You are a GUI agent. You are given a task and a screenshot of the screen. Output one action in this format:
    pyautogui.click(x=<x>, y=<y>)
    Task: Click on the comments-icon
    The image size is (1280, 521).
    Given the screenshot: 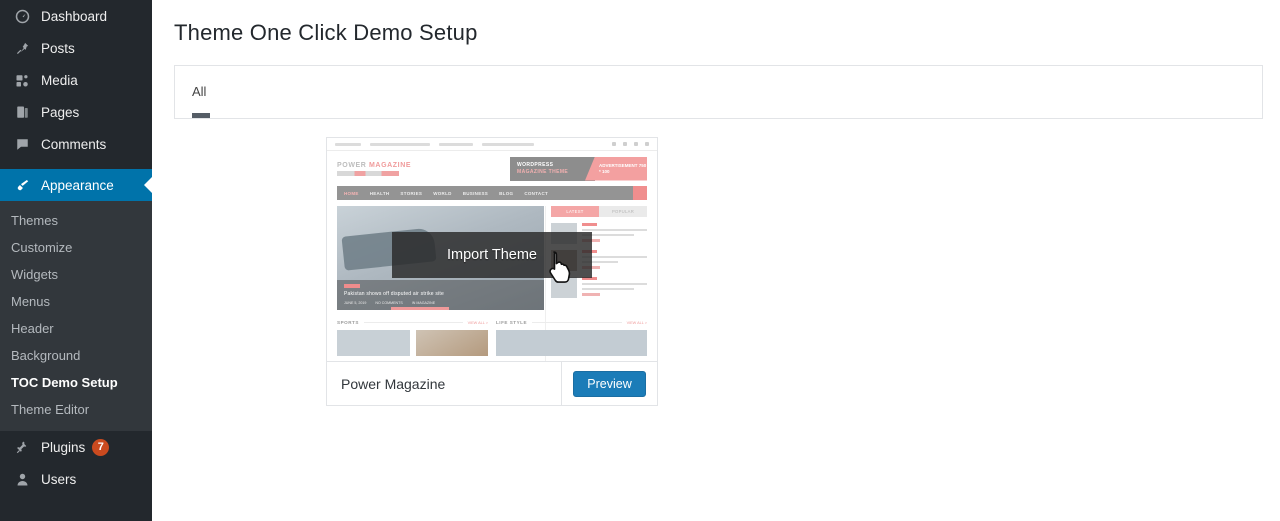 What is the action you would take?
    pyautogui.click(x=22, y=144)
    